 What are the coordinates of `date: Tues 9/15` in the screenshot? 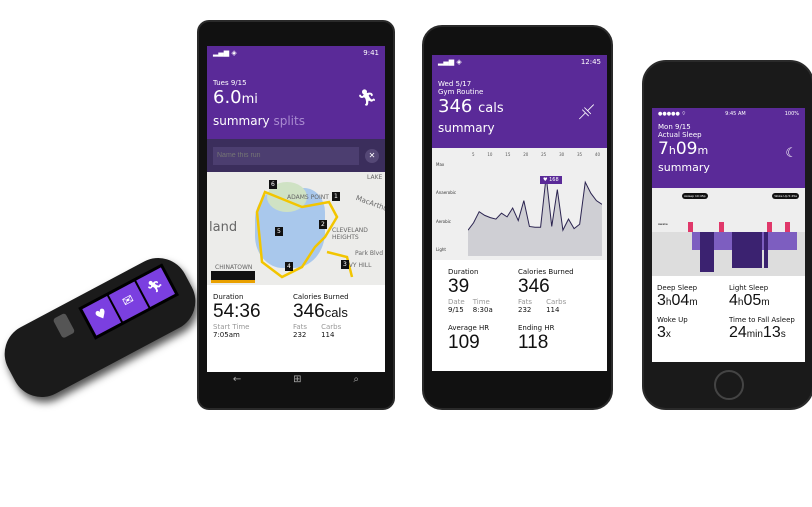 It's located at (230, 83).